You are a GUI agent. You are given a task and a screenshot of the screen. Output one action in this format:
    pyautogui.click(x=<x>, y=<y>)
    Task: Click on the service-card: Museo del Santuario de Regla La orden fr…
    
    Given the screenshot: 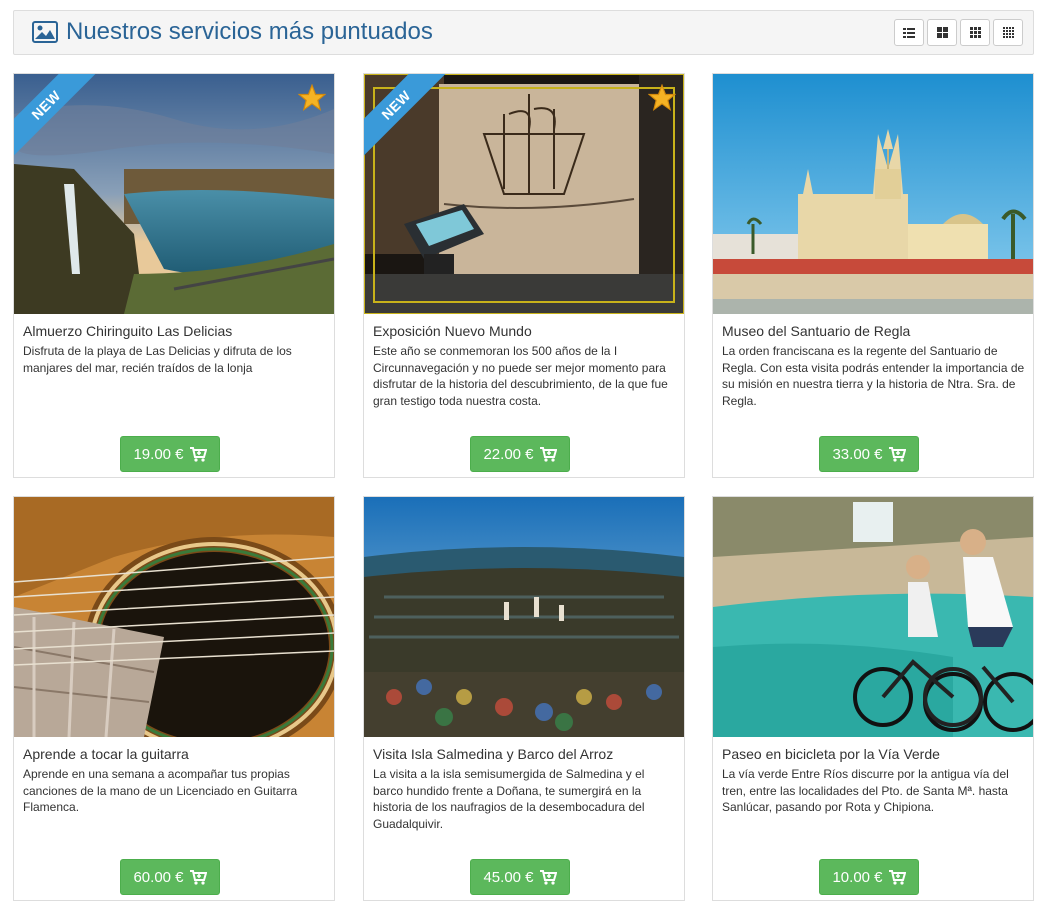 What is the action you would take?
    pyautogui.click(x=873, y=275)
    